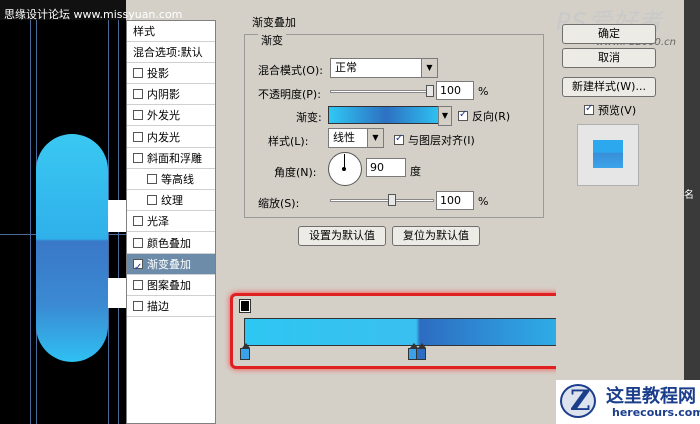 This screenshot has width=700, height=424. Describe the element at coordinates (171, 52) in the screenshot. I see `blend-options-item: 混合选项:默认` at that location.